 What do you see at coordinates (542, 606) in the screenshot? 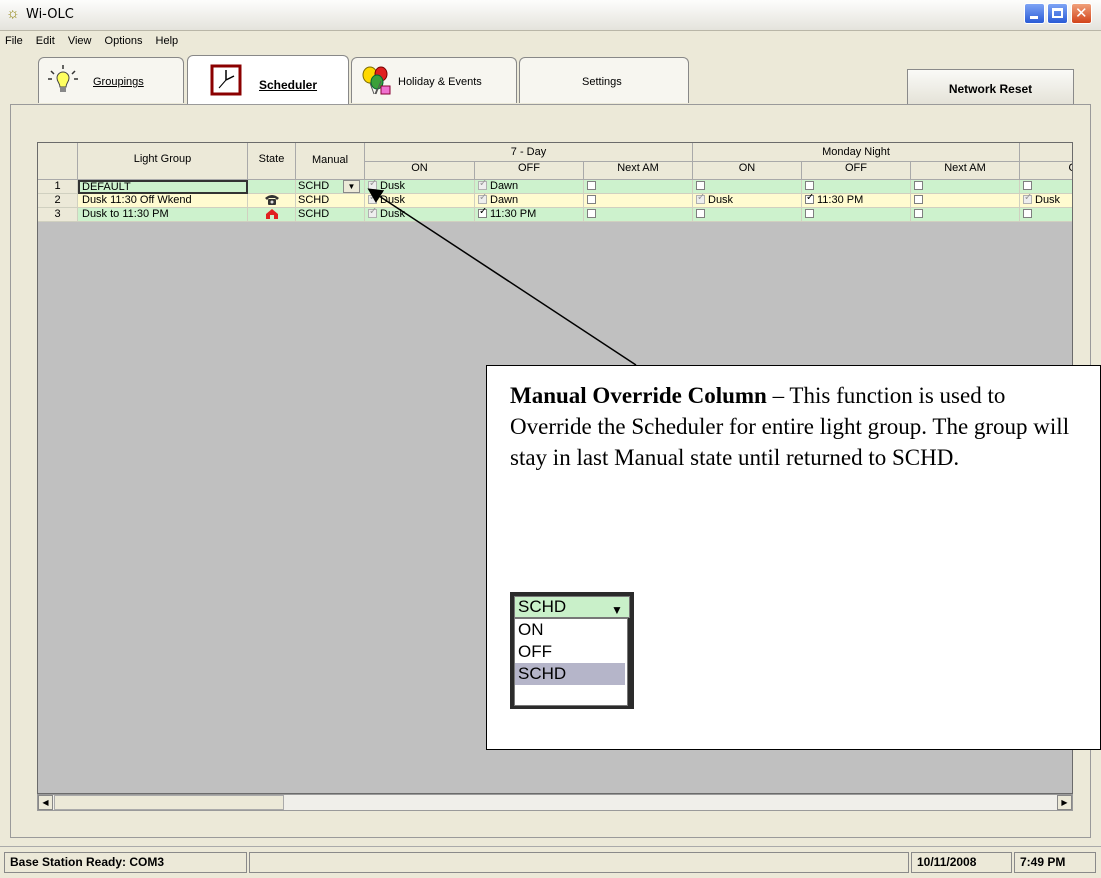
I see `dropdown-selected-value: SCHD` at bounding box center [542, 606].